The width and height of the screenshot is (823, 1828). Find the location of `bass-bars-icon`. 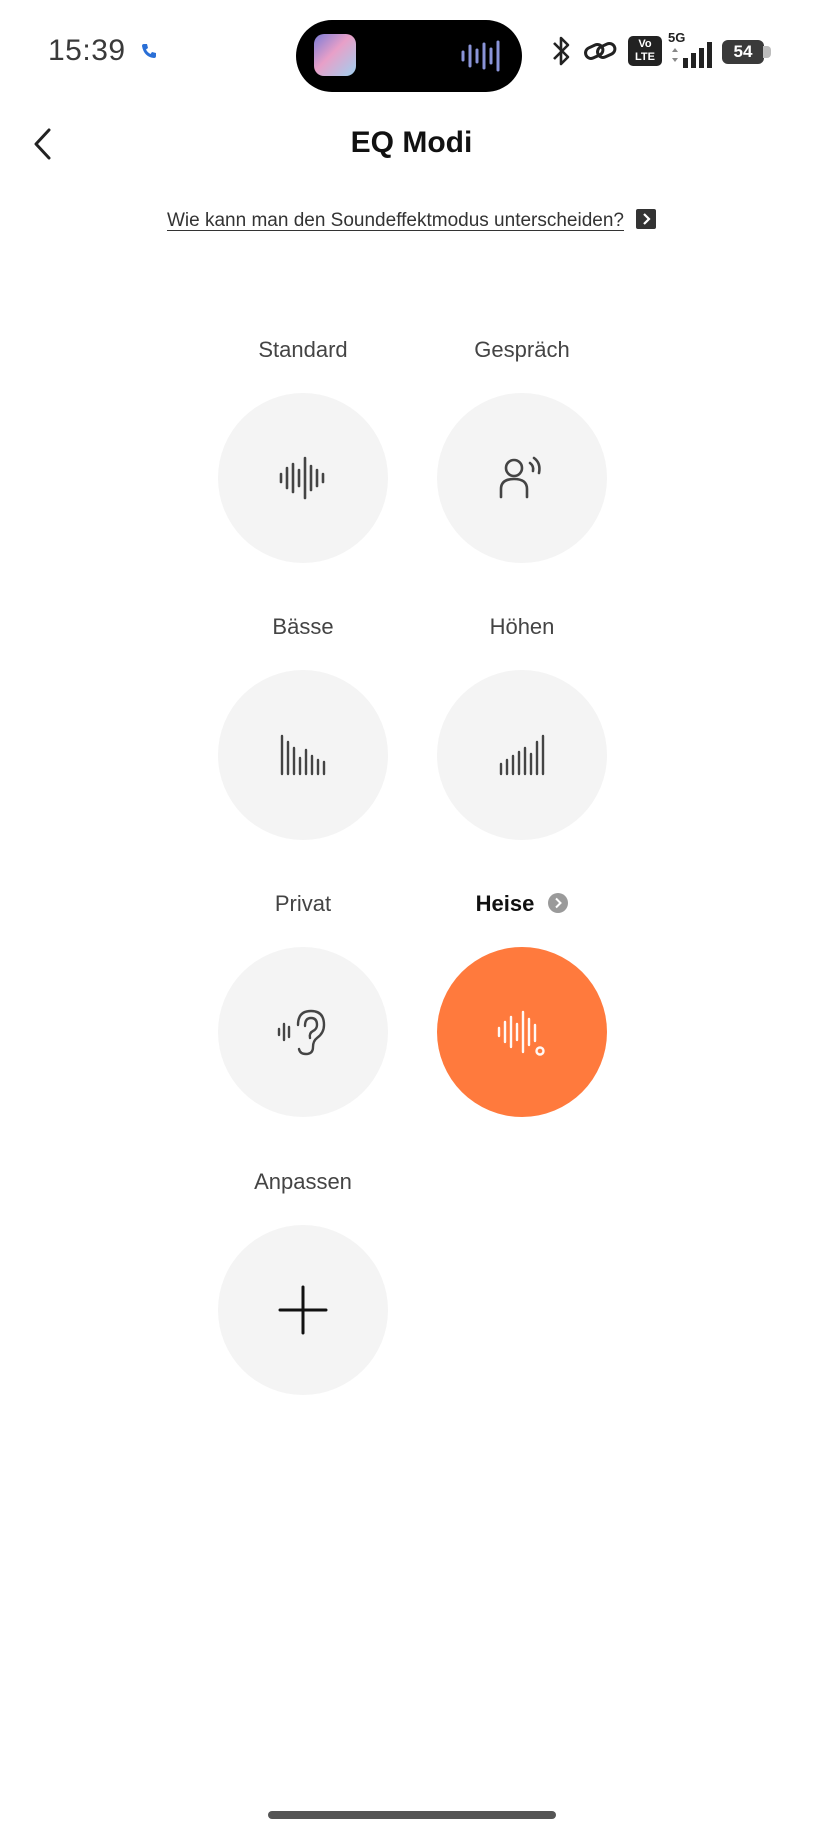

bass-bars-icon is located at coordinates (303, 755).